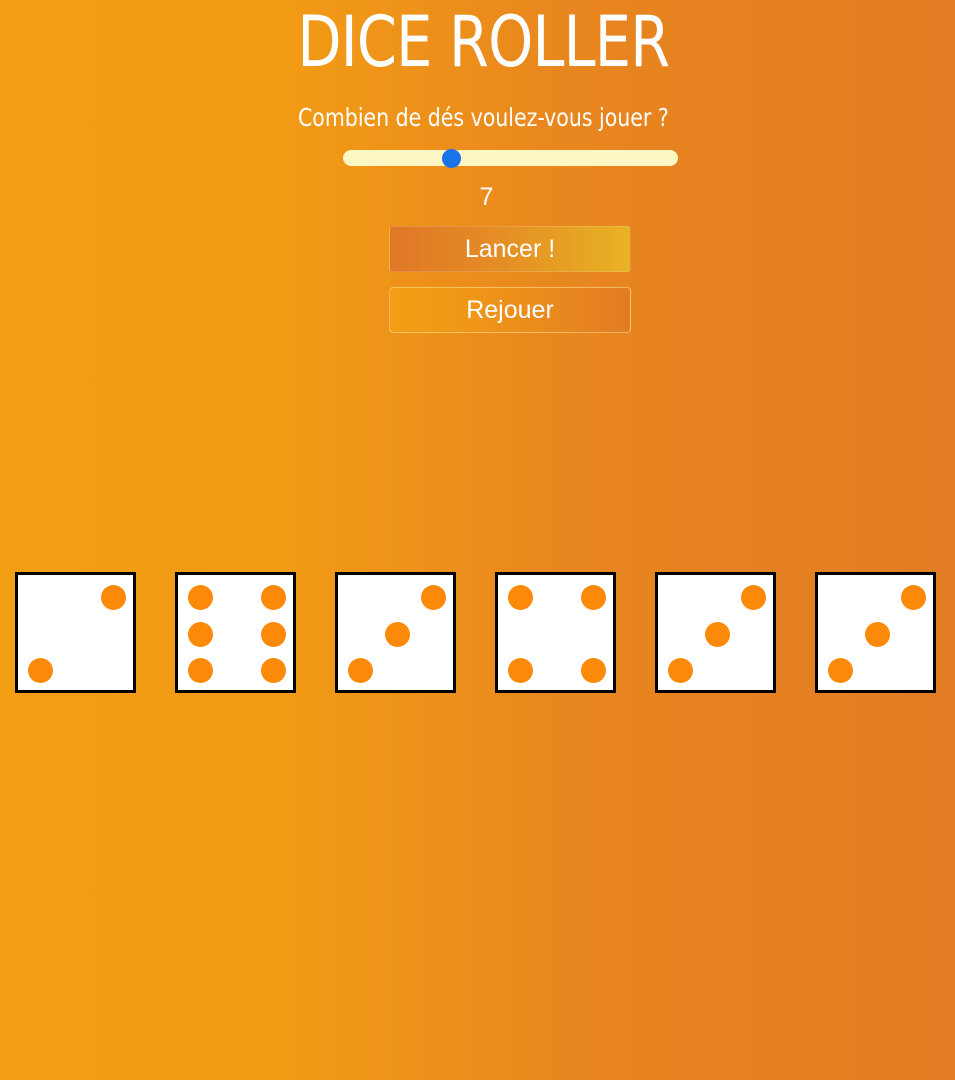 Image resolution: width=955 pixels, height=1080 pixels. What do you see at coordinates (483, 117) in the screenshot?
I see `dice-count-question: Combien de dés voulez-vous jouer ?` at bounding box center [483, 117].